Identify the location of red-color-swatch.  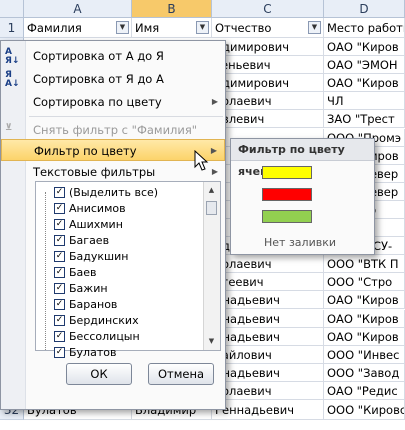
(287, 194).